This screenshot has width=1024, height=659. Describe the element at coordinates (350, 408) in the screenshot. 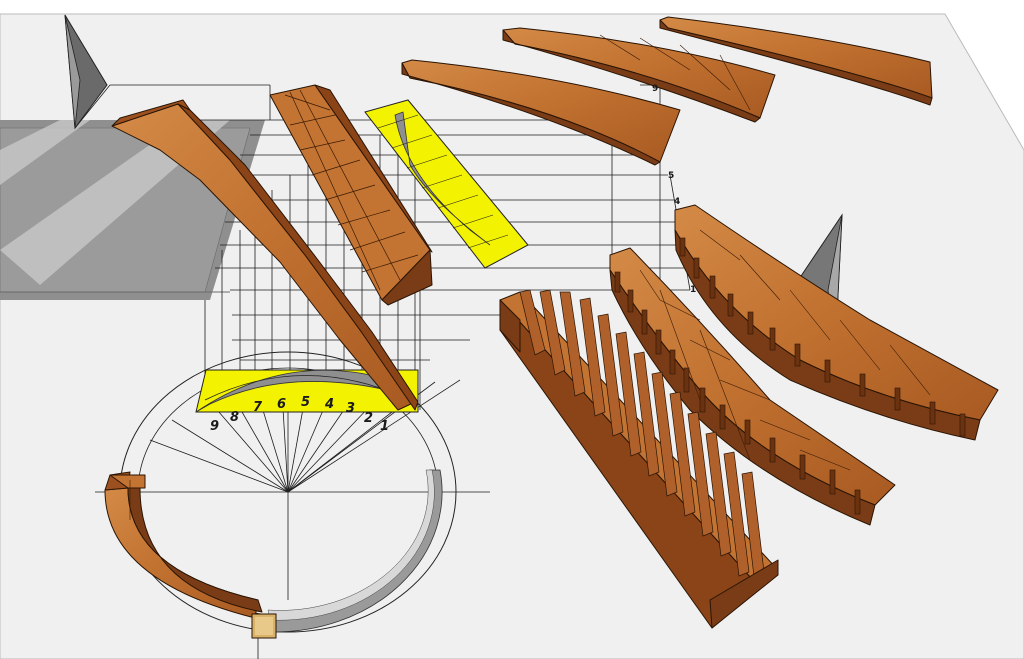

I see `division-label: 3` at that location.